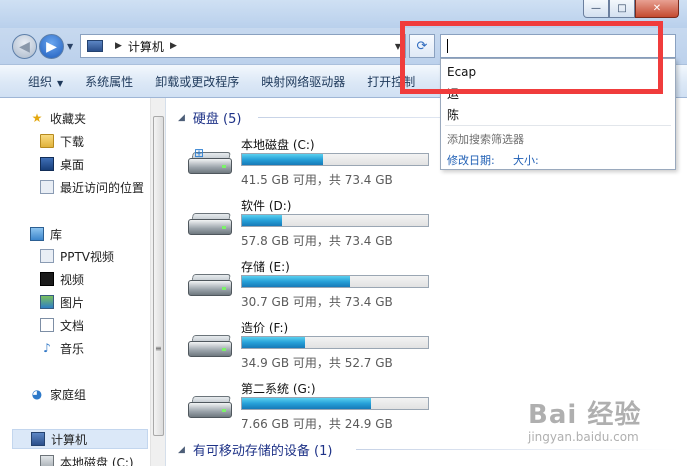  What do you see at coordinates (197, 81) in the screenshot?
I see `uninstall-program-button: 卸载或更改程序` at bounding box center [197, 81].